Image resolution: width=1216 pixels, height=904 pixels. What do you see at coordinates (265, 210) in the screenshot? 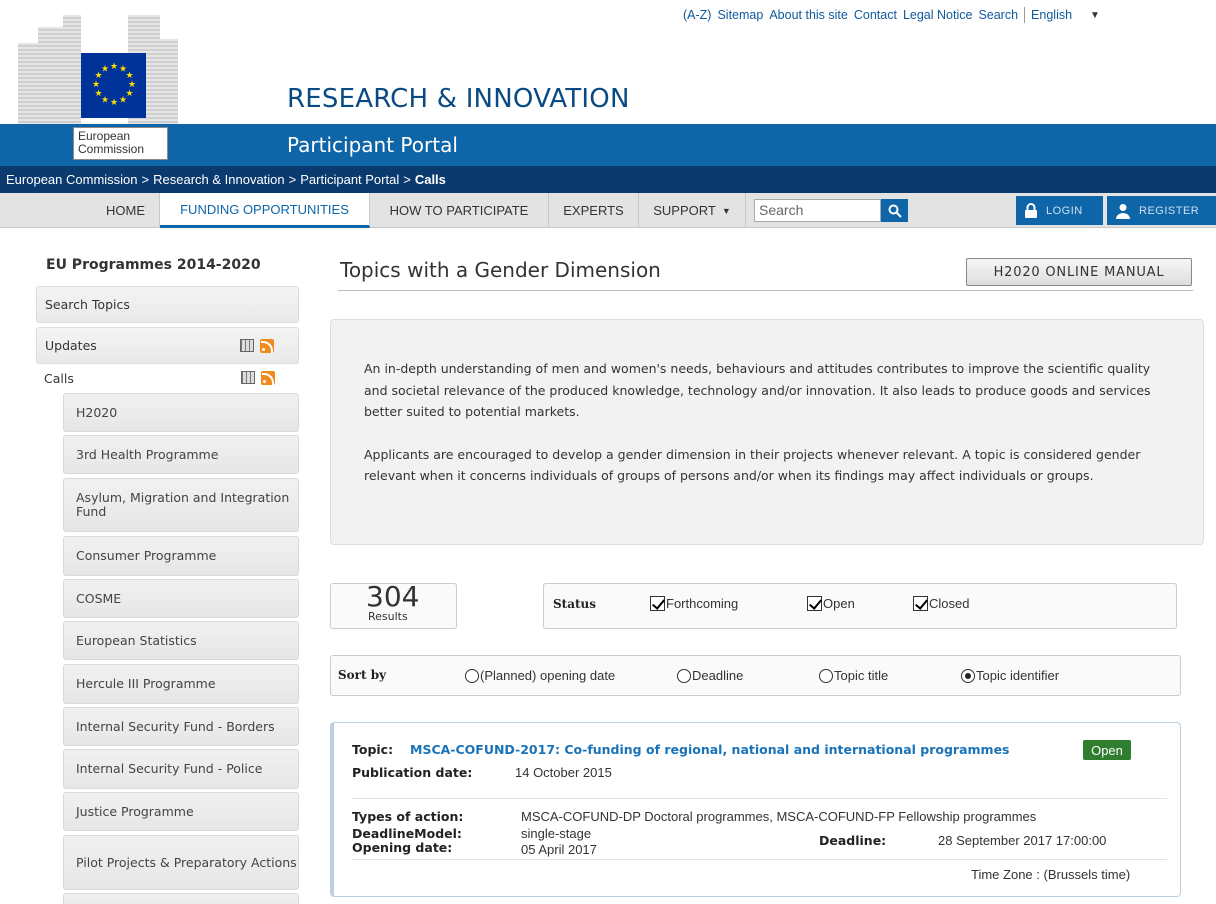
I see `nav-funding-opportunities: FUNDING OPPORTUNITIES` at bounding box center [265, 210].